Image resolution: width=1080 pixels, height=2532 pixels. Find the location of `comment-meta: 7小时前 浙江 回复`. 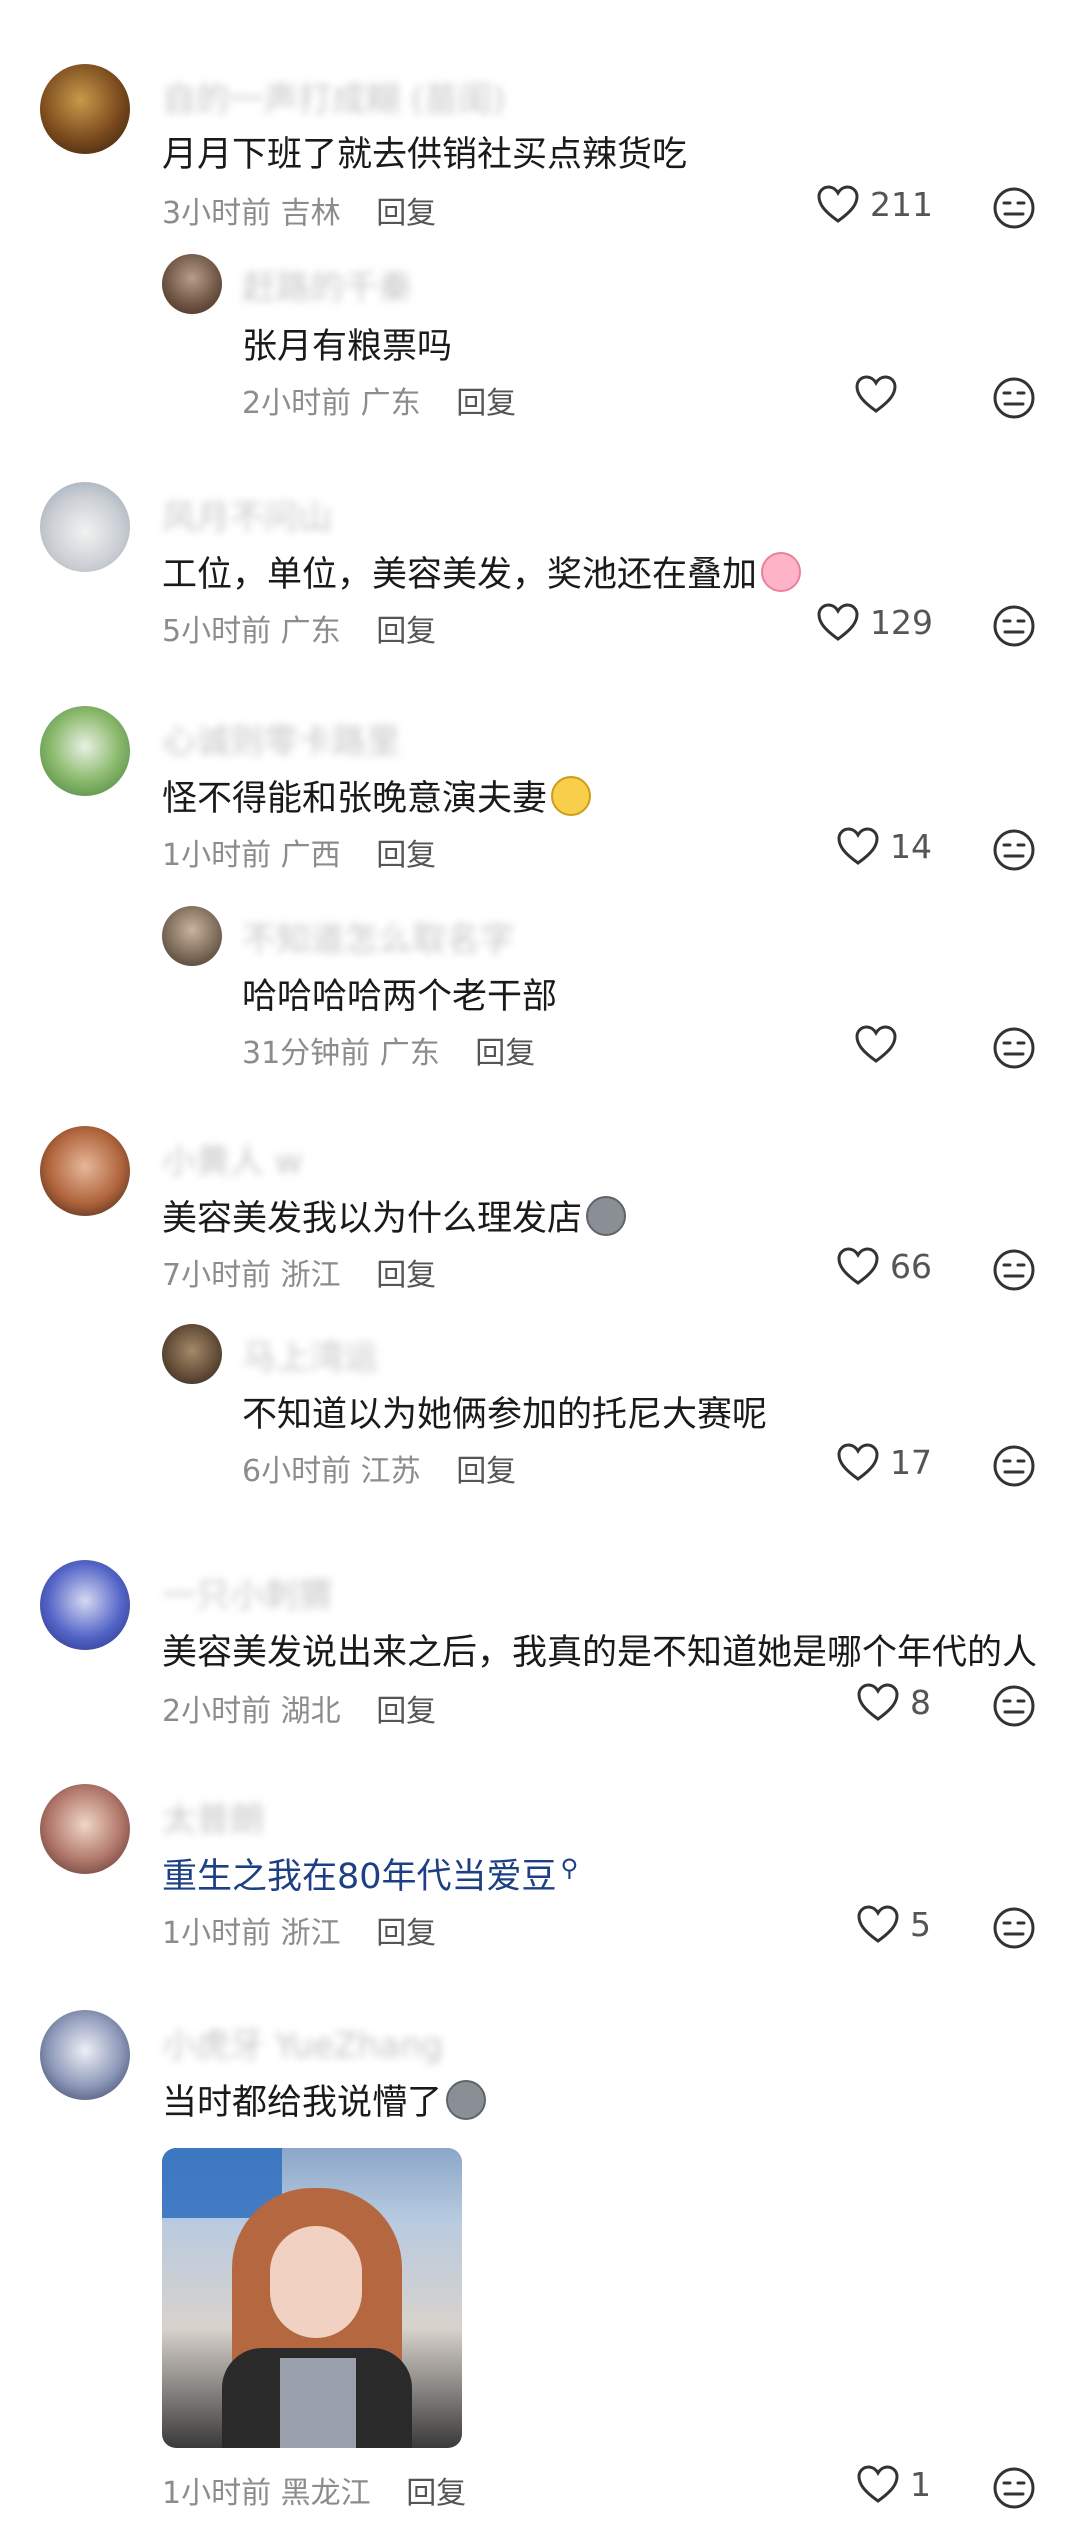

comment-meta: 7小时前 浙江 回复 is located at coordinates (299, 1272).